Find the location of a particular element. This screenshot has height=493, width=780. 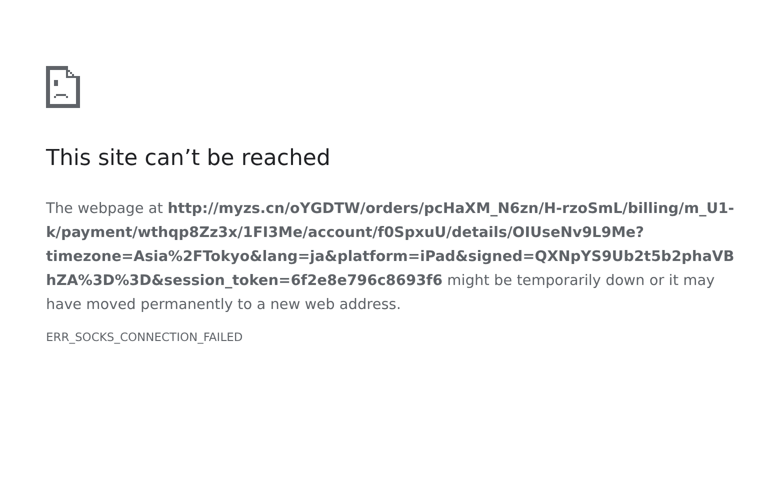

error-code: ERR_SOCKS_CONNECTION_FAILED is located at coordinates (144, 337).